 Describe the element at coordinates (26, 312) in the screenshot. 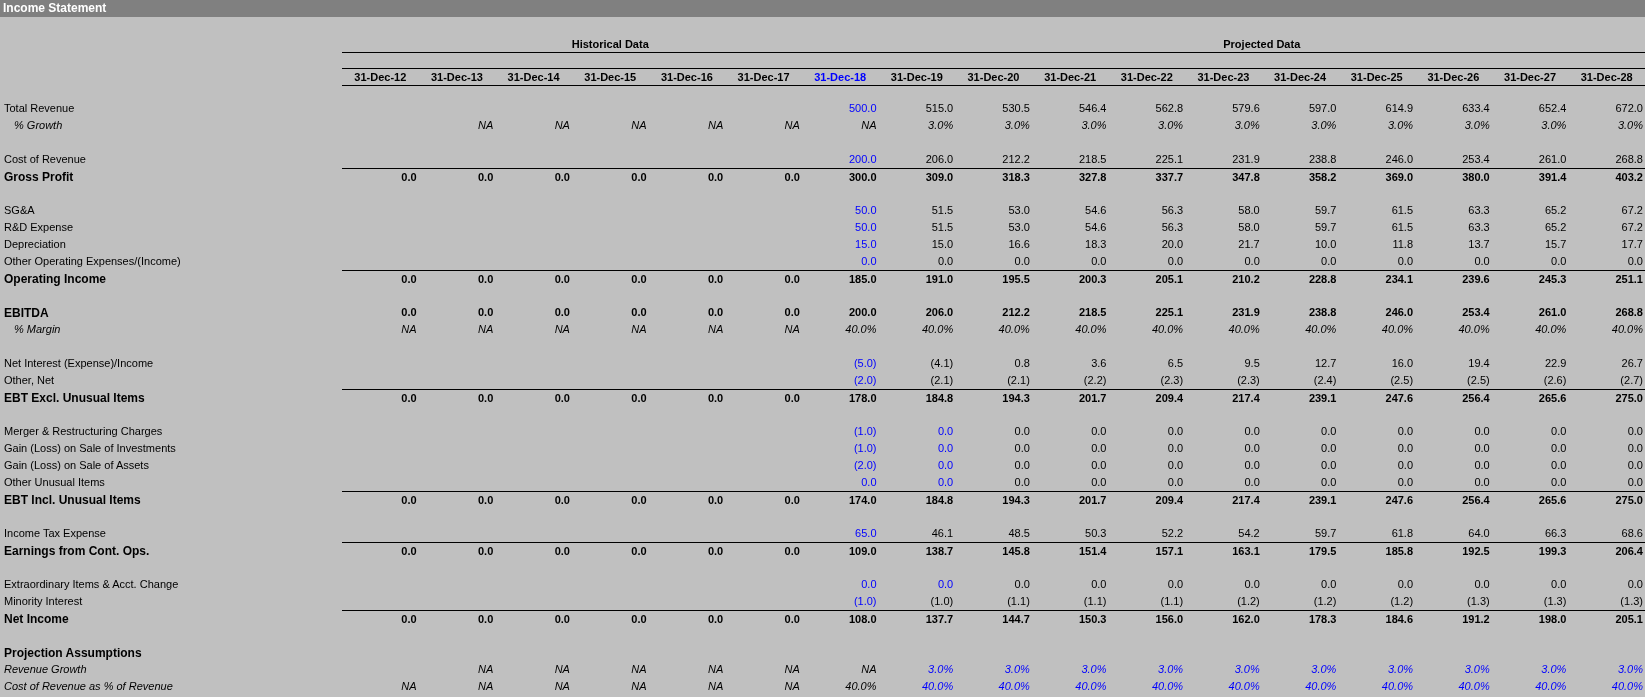

I see `row-label: EBITDA` at that location.